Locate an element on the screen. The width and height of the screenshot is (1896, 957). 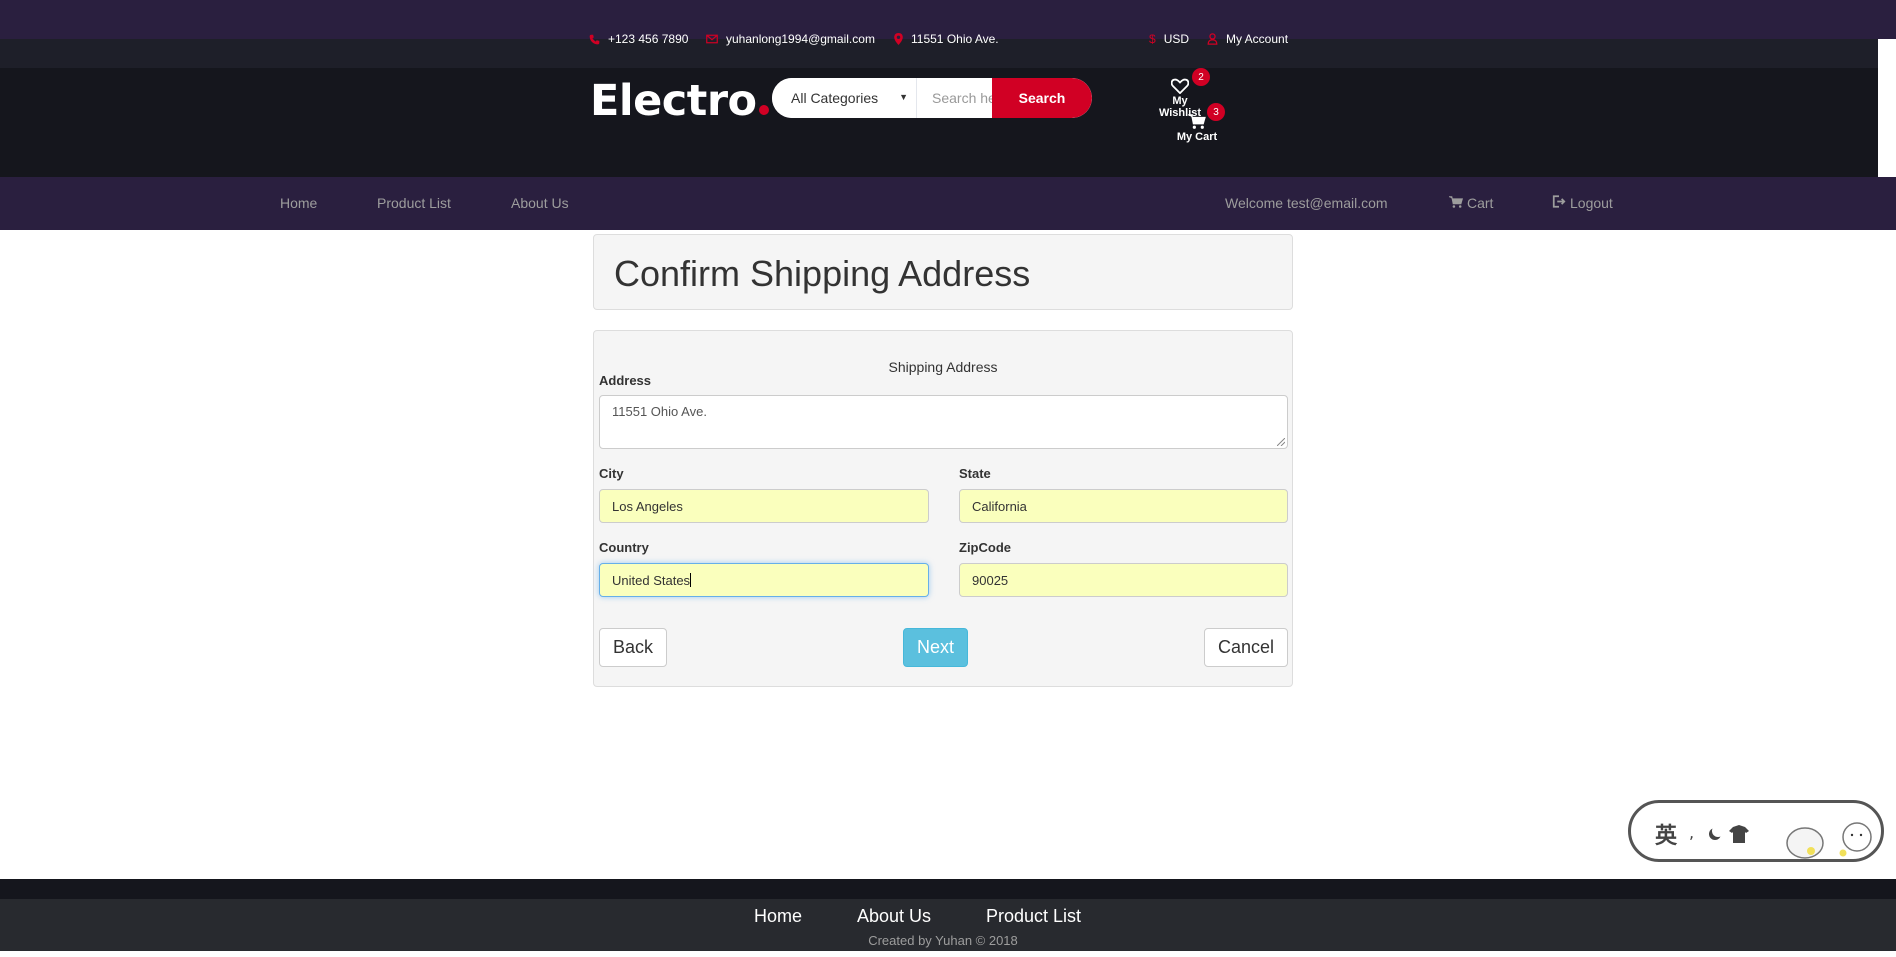
state-field: California is located at coordinates (1123, 506).